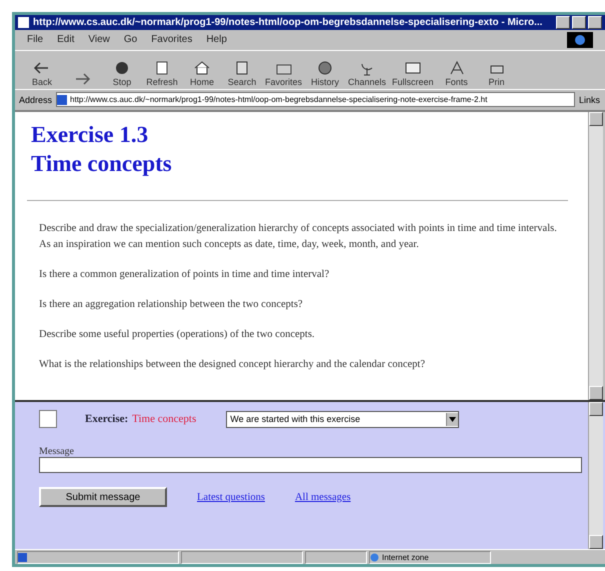  I want to click on close-button, so click(595, 22).